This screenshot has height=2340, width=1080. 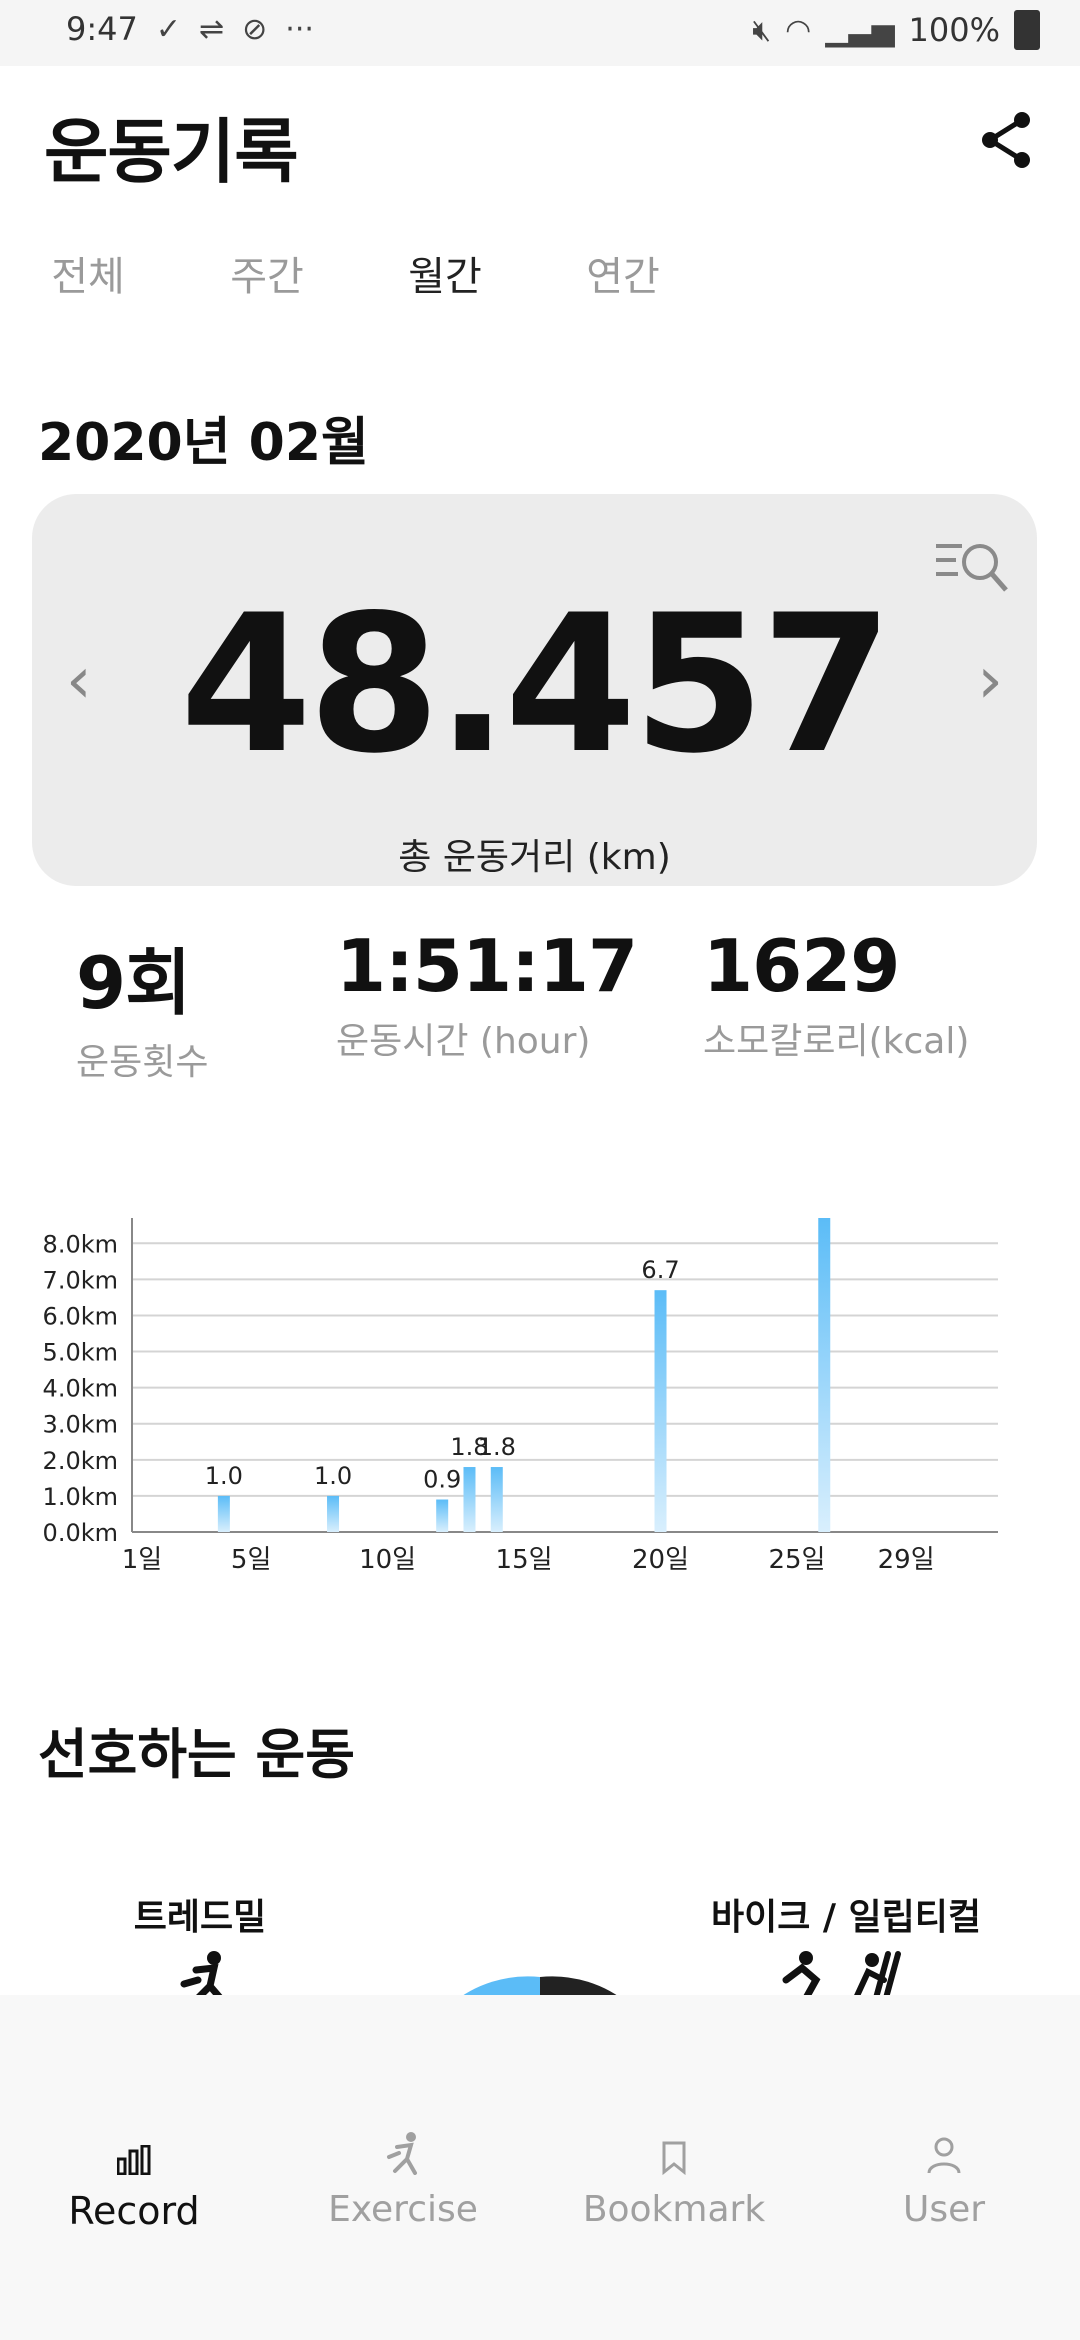 What do you see at coordinates (1027, 30) in the screenshot?
I see `battery-icon` at bounding box center [1027, 30].